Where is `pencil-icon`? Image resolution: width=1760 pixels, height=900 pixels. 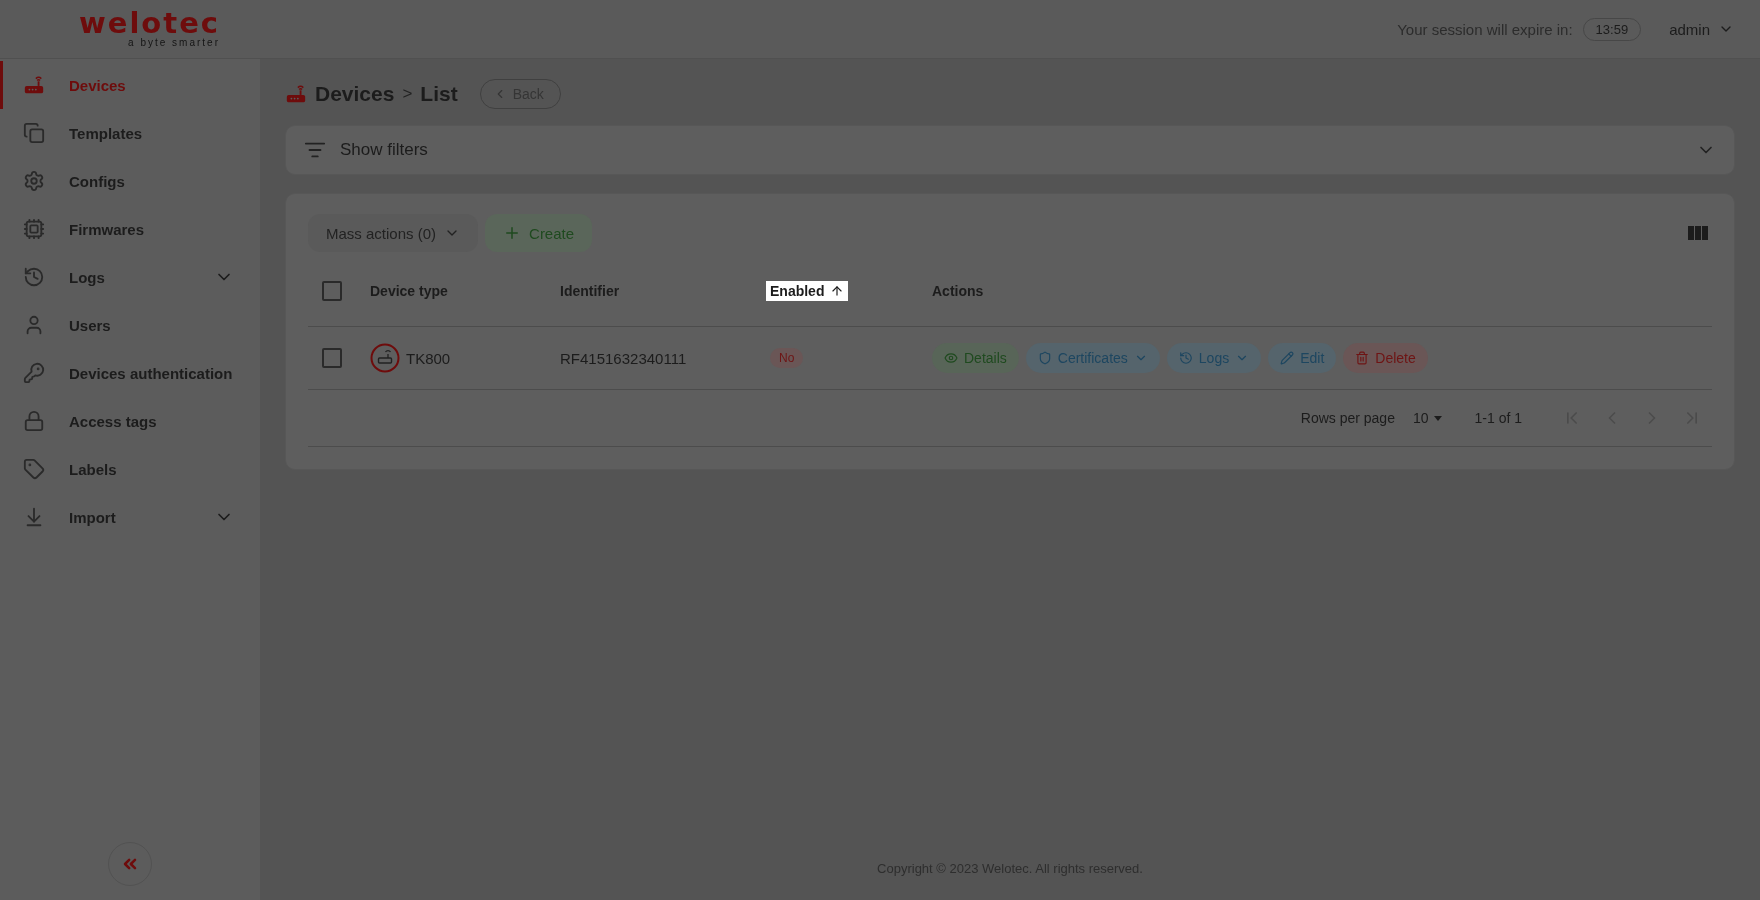
pencil-icon is located at coordinates (1287, 358).